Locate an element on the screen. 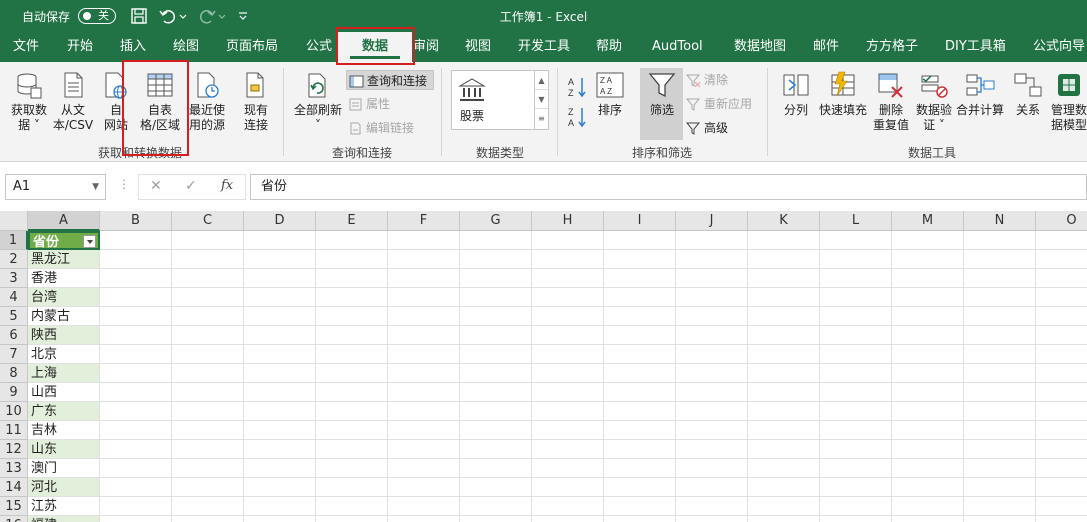  gallery-down-icon: ▼ is located at coordinates (541, 99).